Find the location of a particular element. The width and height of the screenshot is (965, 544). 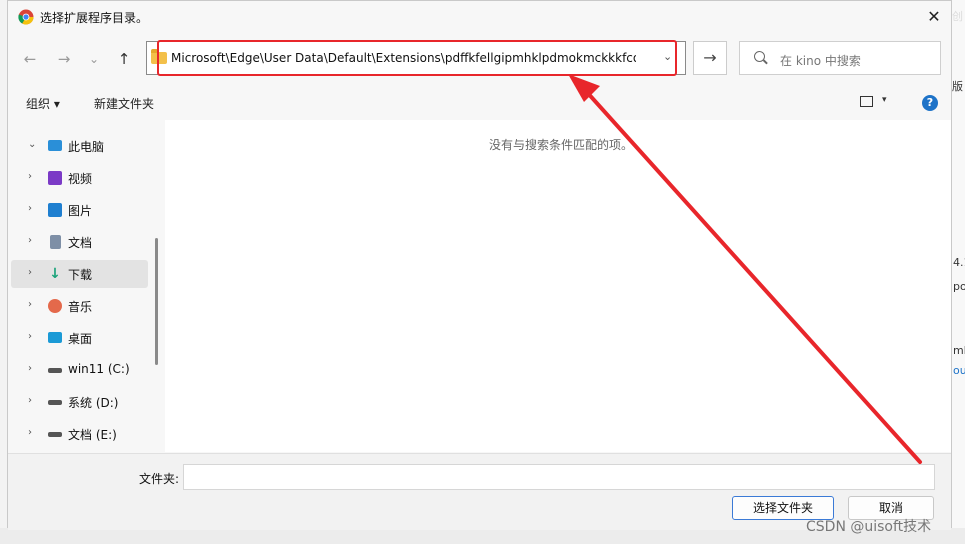

recent-locations-button: ⌄ is located at coordinates (94, 59).